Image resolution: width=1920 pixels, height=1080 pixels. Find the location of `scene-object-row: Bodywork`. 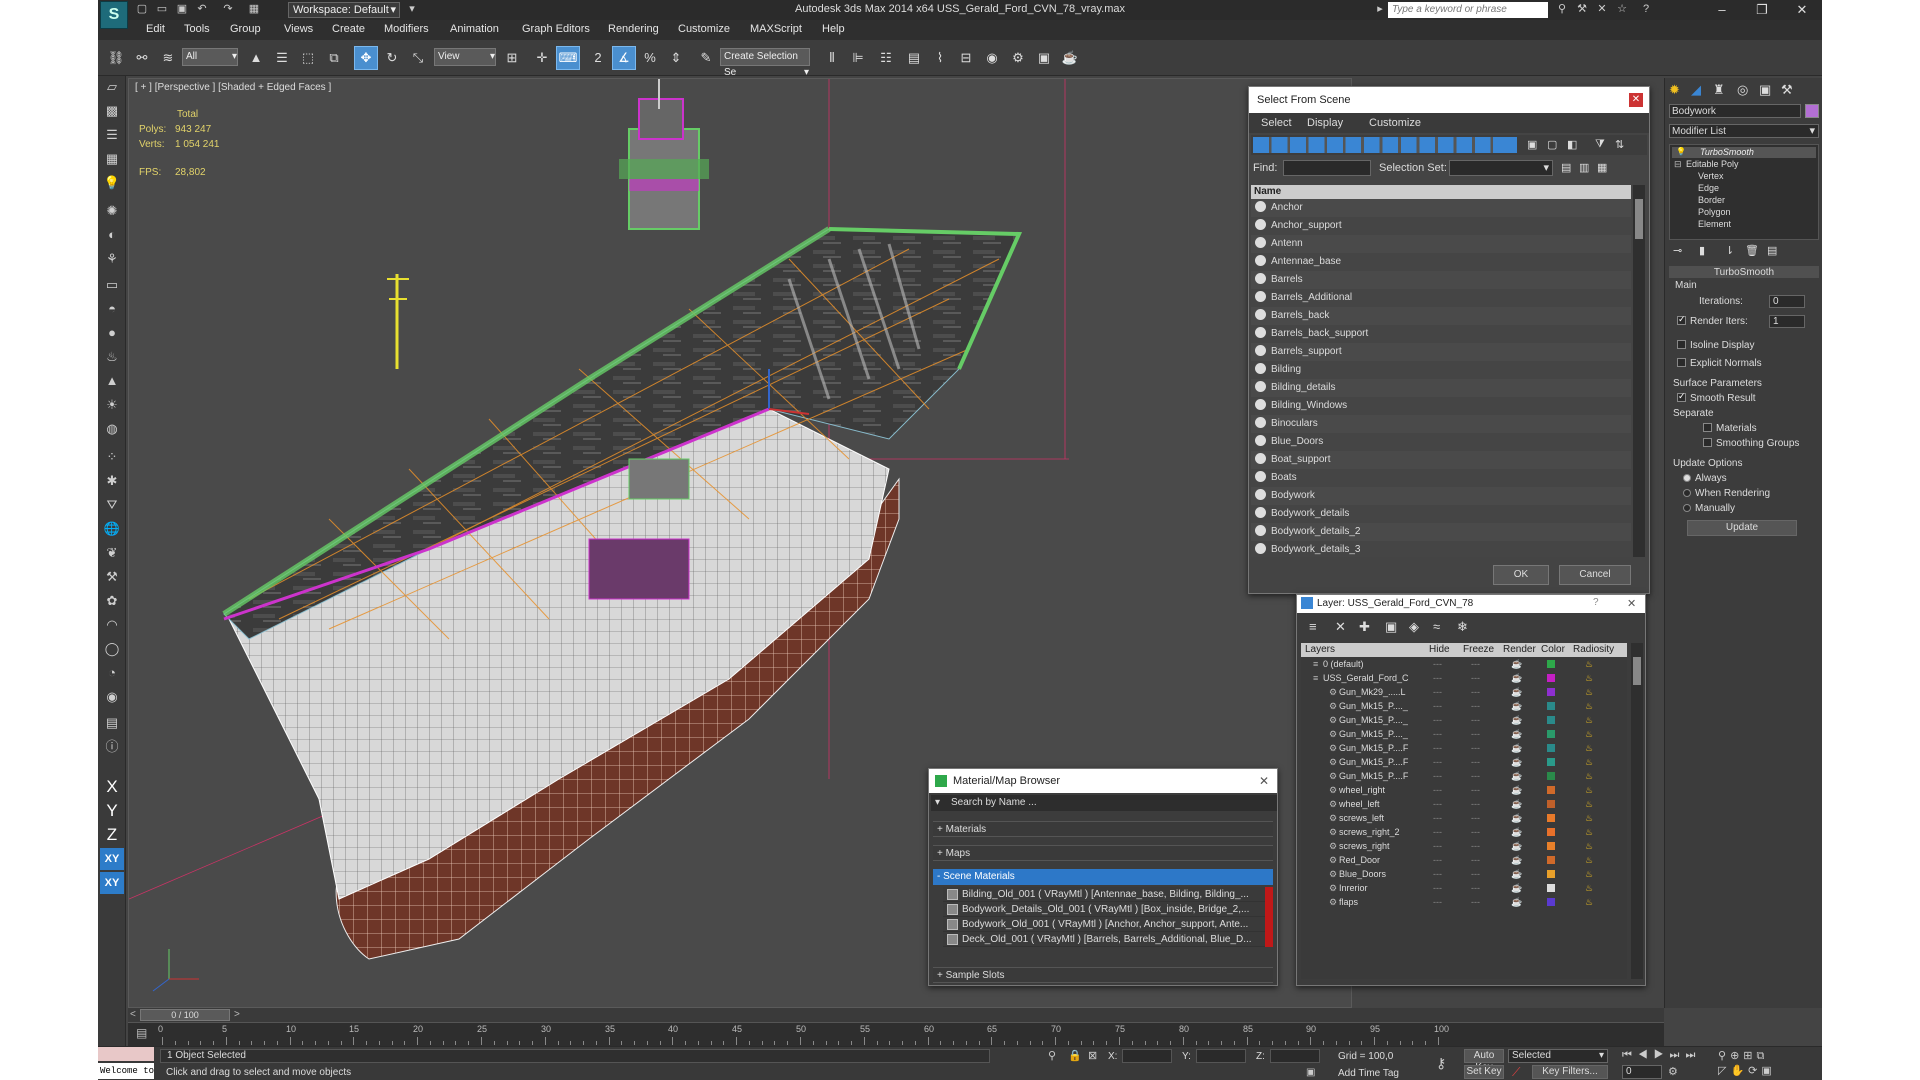

scene-object-row: Bodywork is located at coordinates (1441, 496).